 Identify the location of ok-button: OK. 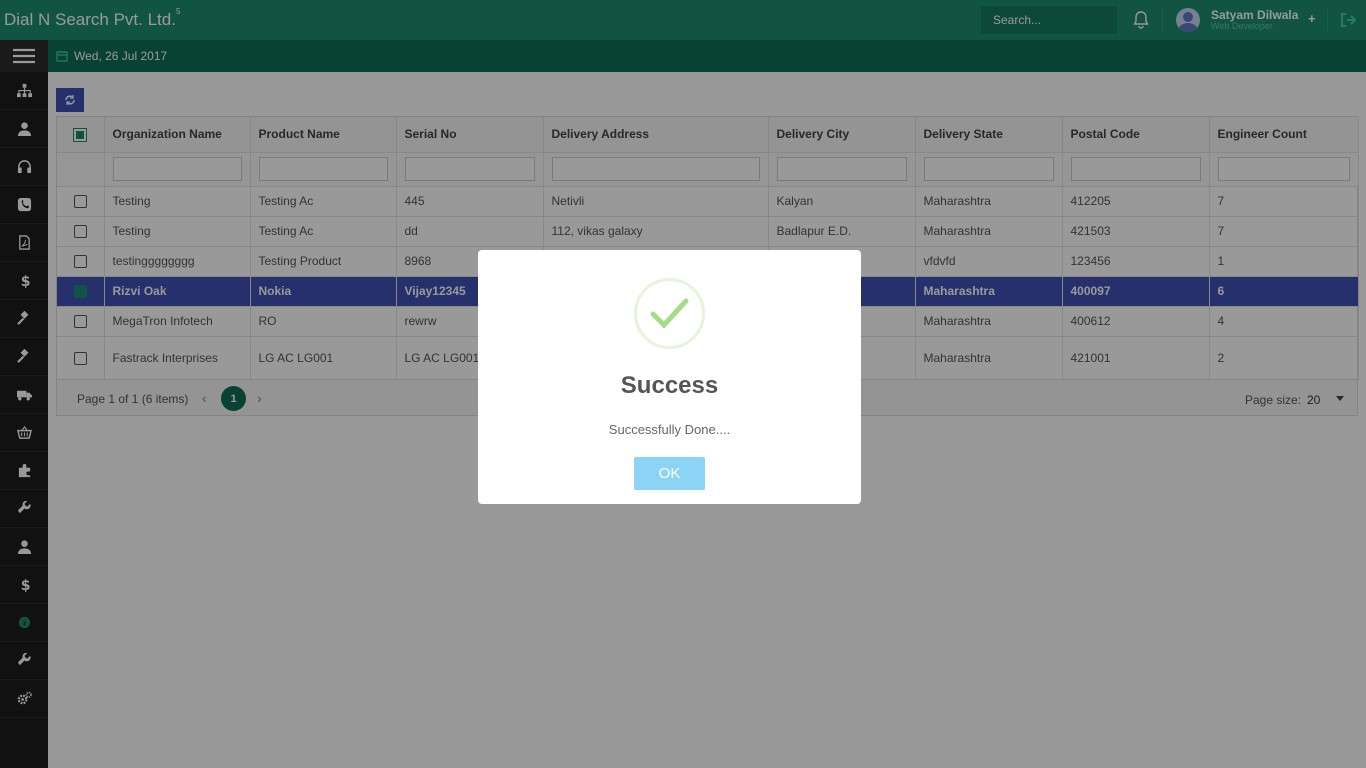
(669, 473).